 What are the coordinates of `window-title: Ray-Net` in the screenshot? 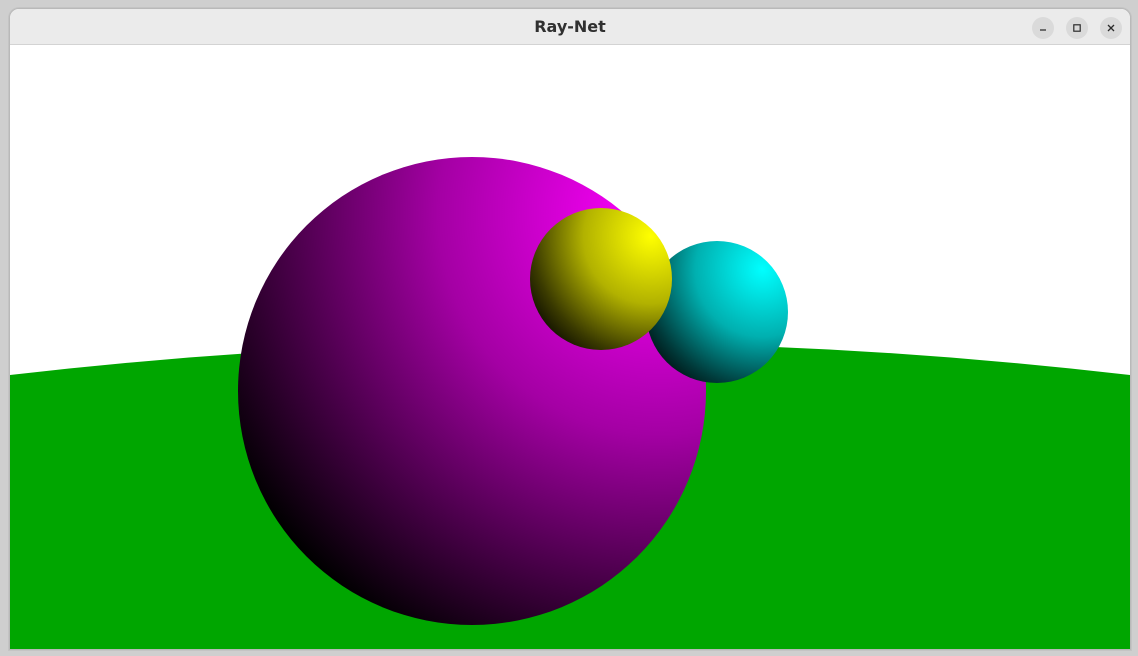 It's located at (570, 26).